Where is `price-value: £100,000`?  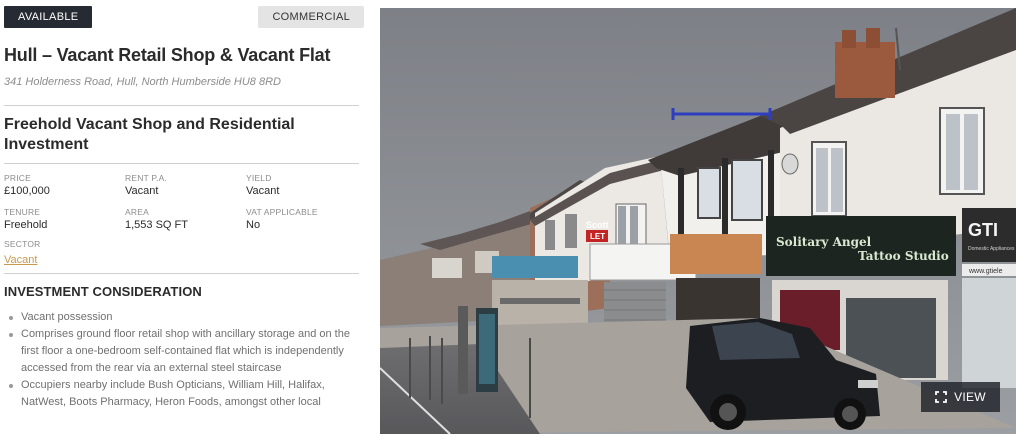
price-value: £100,000 is located at coordinates (27, 191).